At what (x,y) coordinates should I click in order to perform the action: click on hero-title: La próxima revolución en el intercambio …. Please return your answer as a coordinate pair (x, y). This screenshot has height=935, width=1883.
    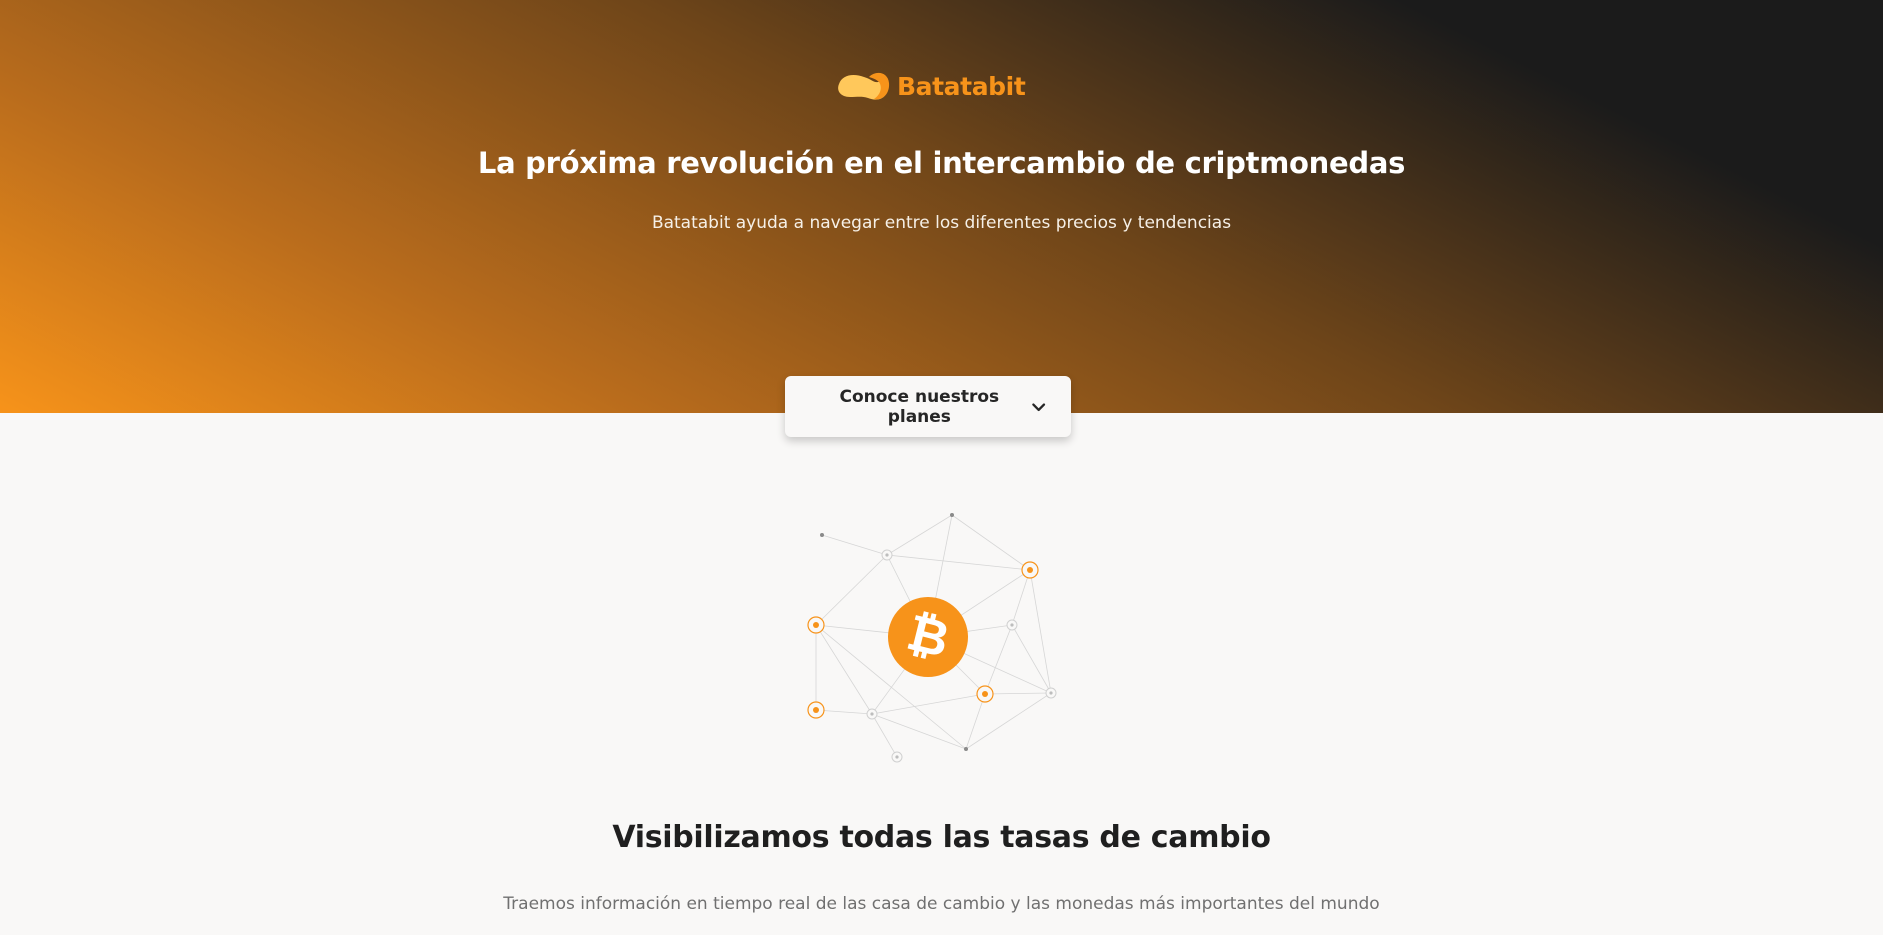
    Looking at the image, I should click on (941, 163).